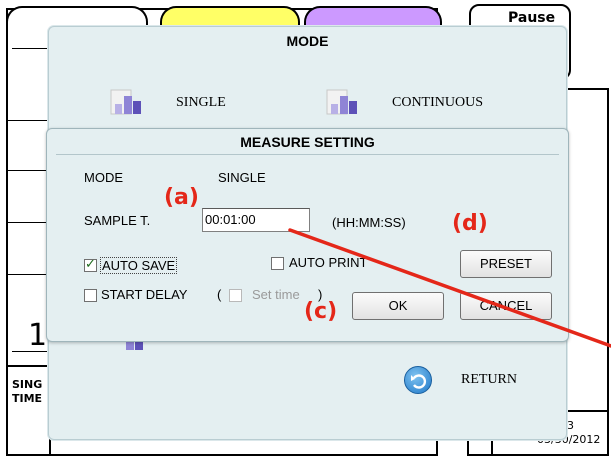  Describe the element at coordinates (321, 311) in the screenshot. I see `annotation-c: (c)` at that location.